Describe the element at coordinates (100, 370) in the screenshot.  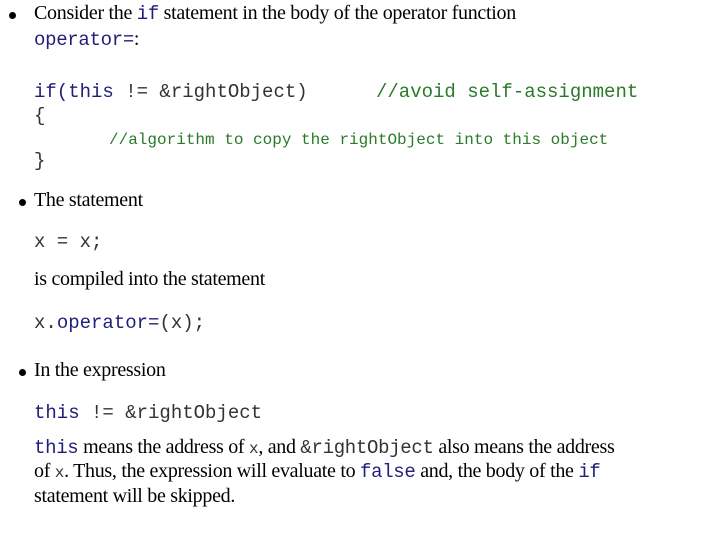
I see `bullet-3-intro: In the expression` at that location.